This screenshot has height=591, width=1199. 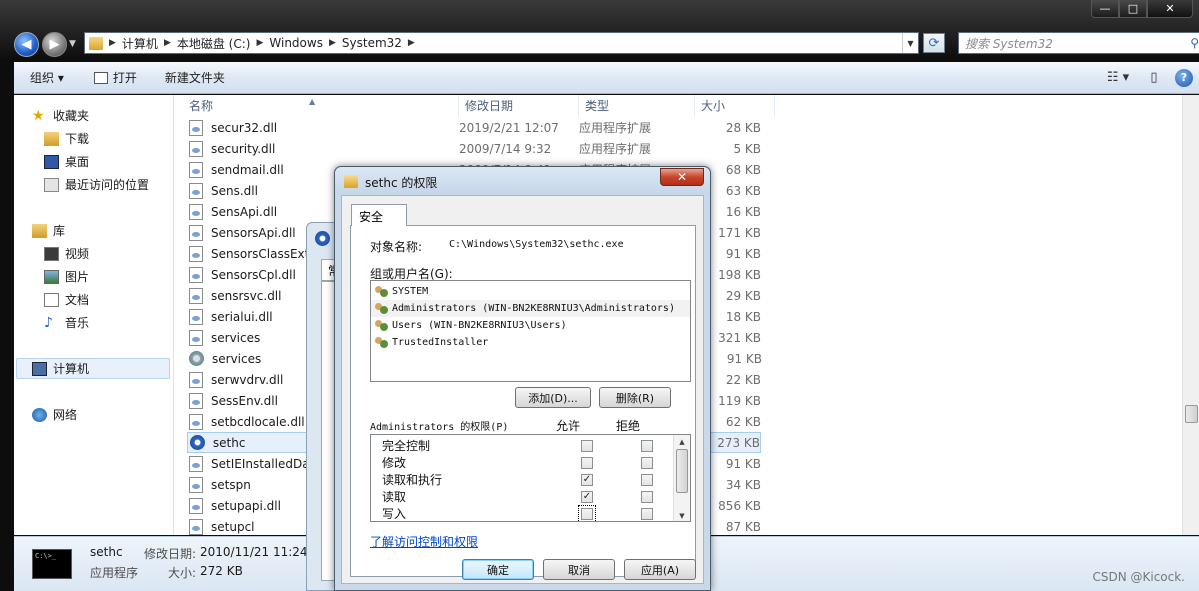 I want to click on new-folder-button: 新建文件夹, so click(x=195, y=77).